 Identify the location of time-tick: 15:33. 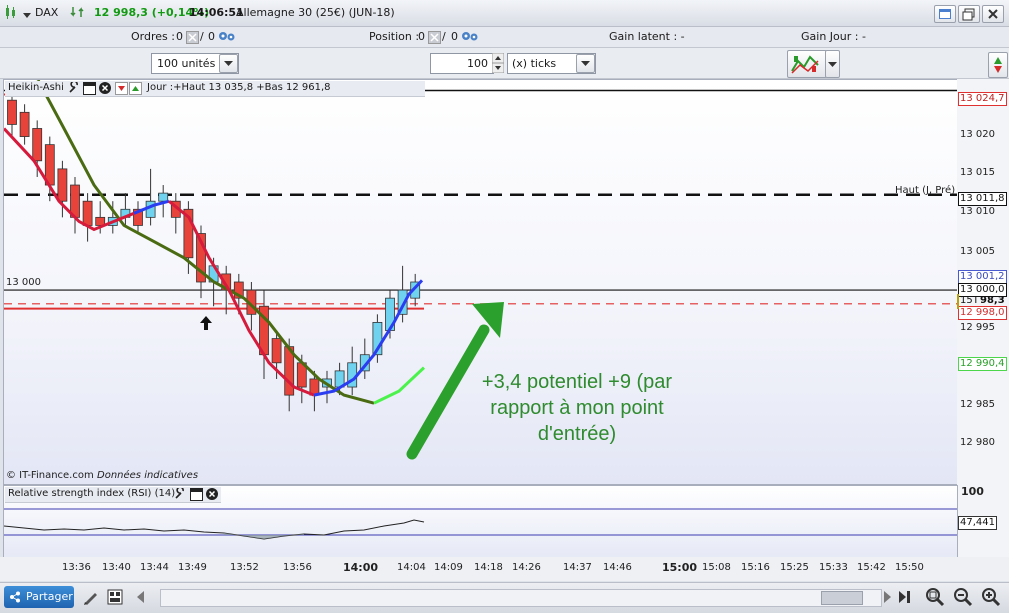
(833, 567).